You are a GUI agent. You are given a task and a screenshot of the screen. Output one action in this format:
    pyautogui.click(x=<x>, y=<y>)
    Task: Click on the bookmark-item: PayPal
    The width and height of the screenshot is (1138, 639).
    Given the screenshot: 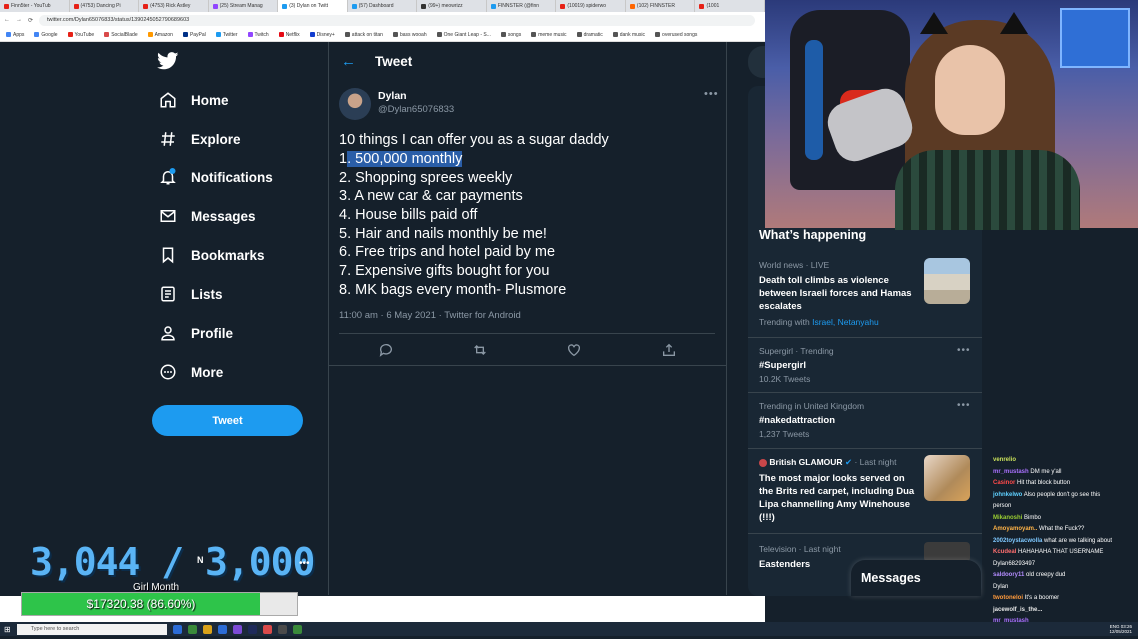 What is the action you would take?
    pyautogui.click(x=194, y=35)
    